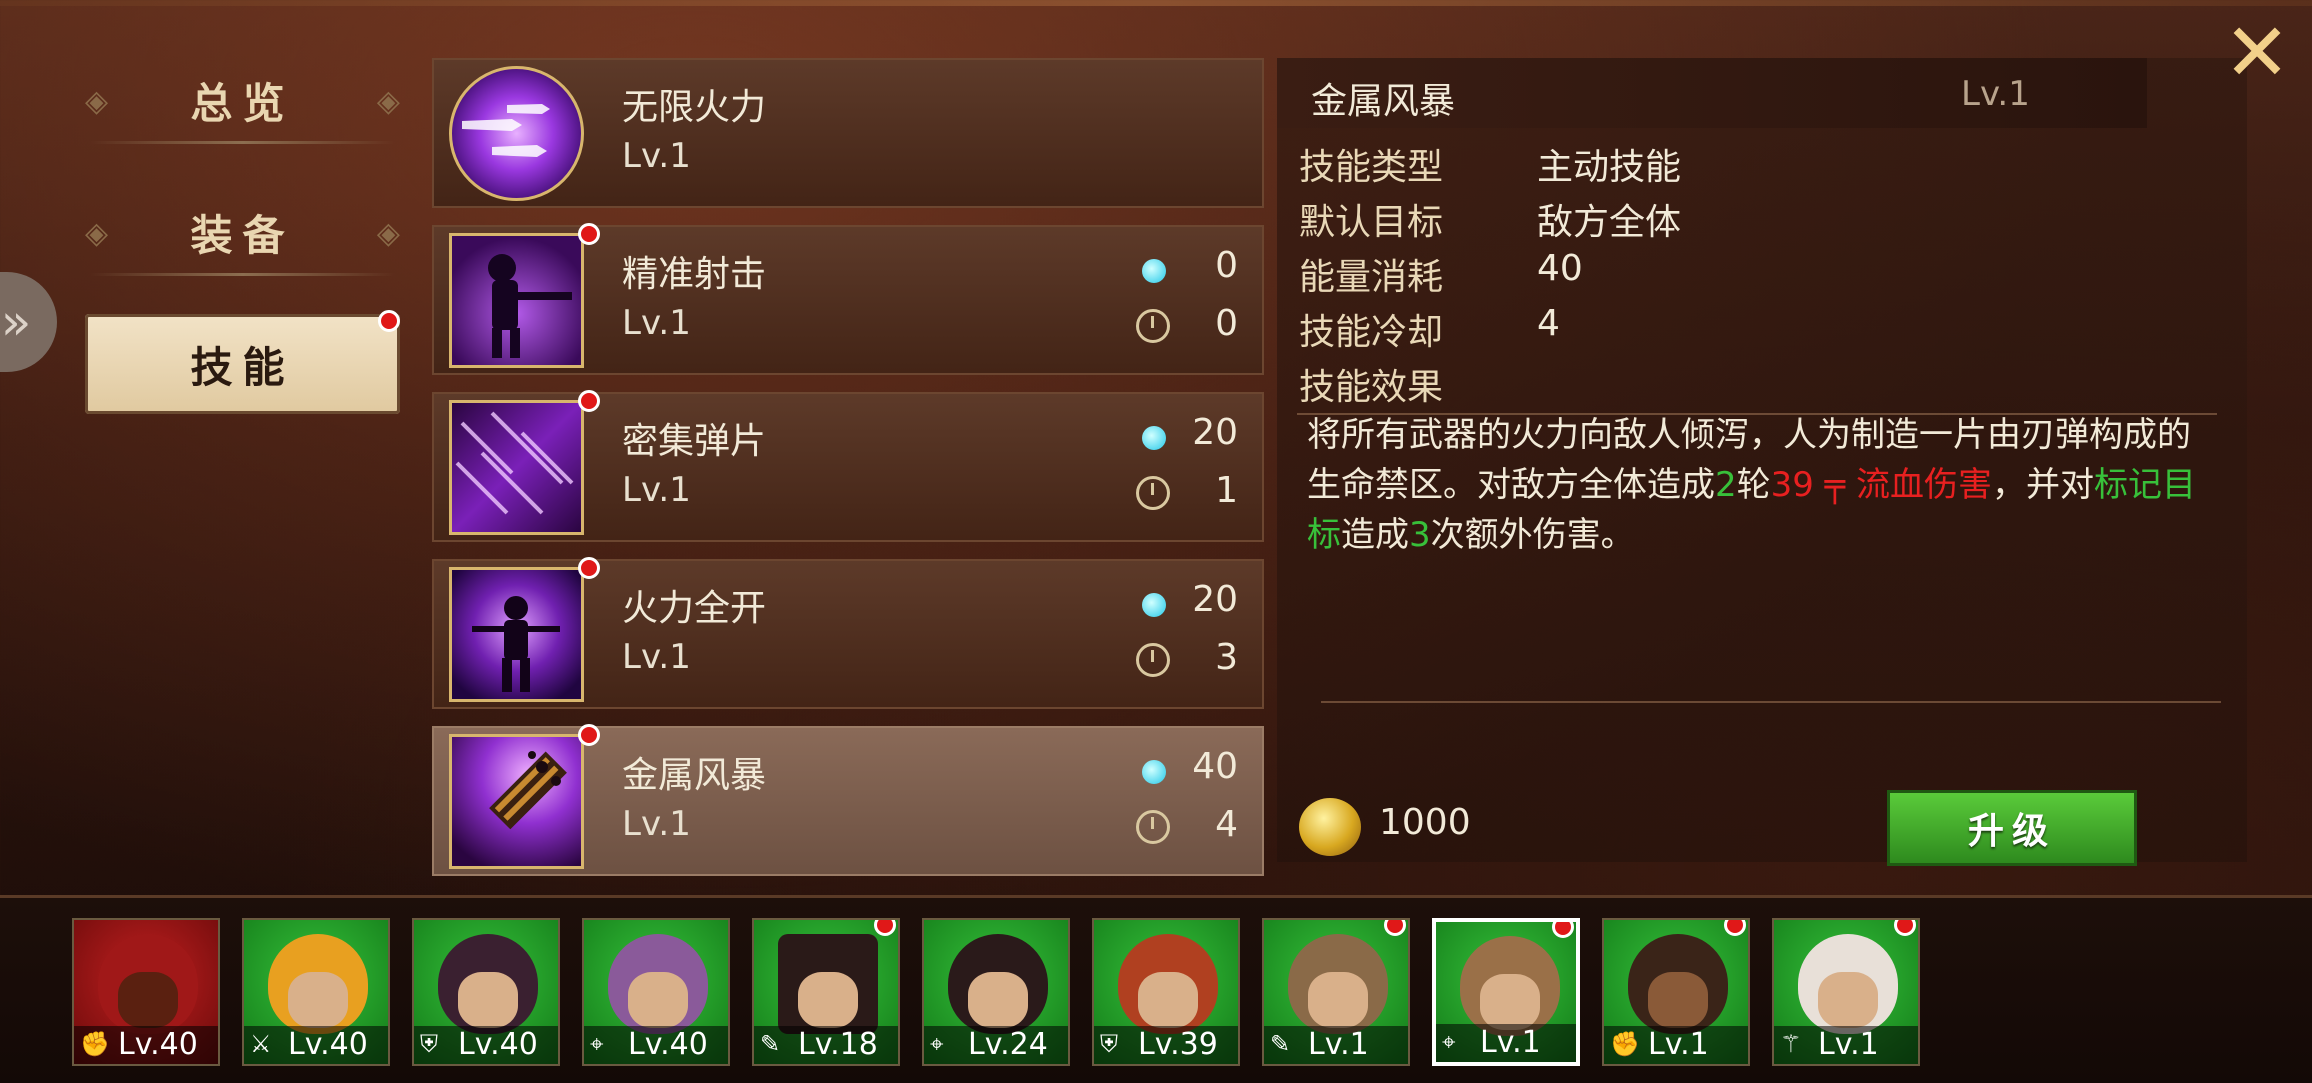 The width and height of the screenshot is (2312, 1083). What do you see at coordinates (1753, 485) in the screenshot?
I see `desc-text: 轮` at bounding box center [1753, 485].